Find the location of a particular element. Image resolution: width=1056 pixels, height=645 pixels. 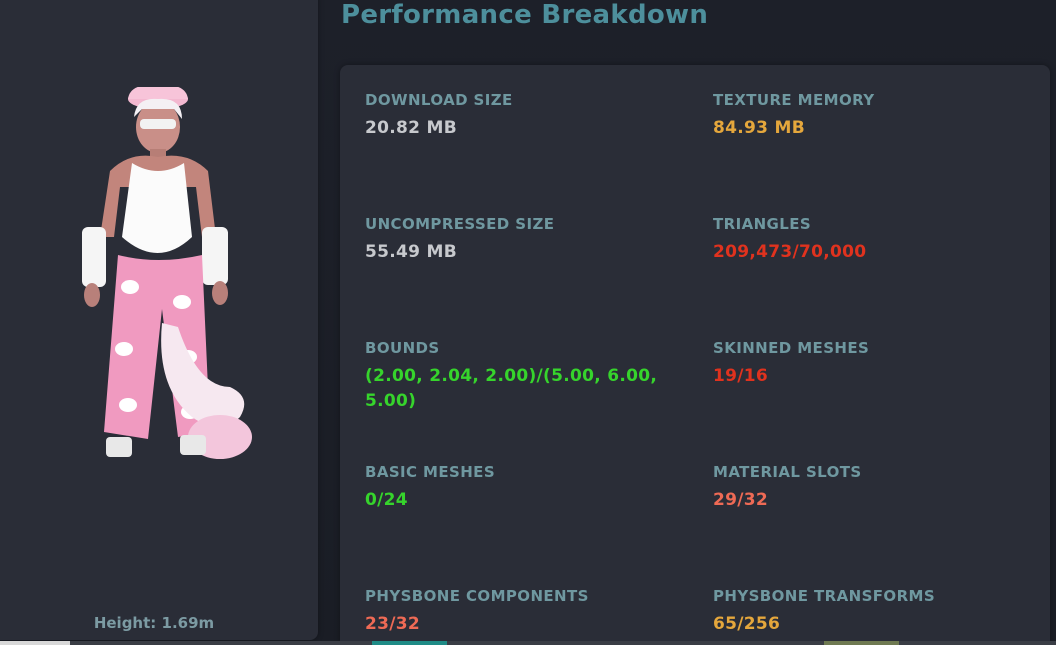

stat-uncompressed-size: UNCOMPRESSED SIZE 55.49 MB is located at coordinates (515, 240).